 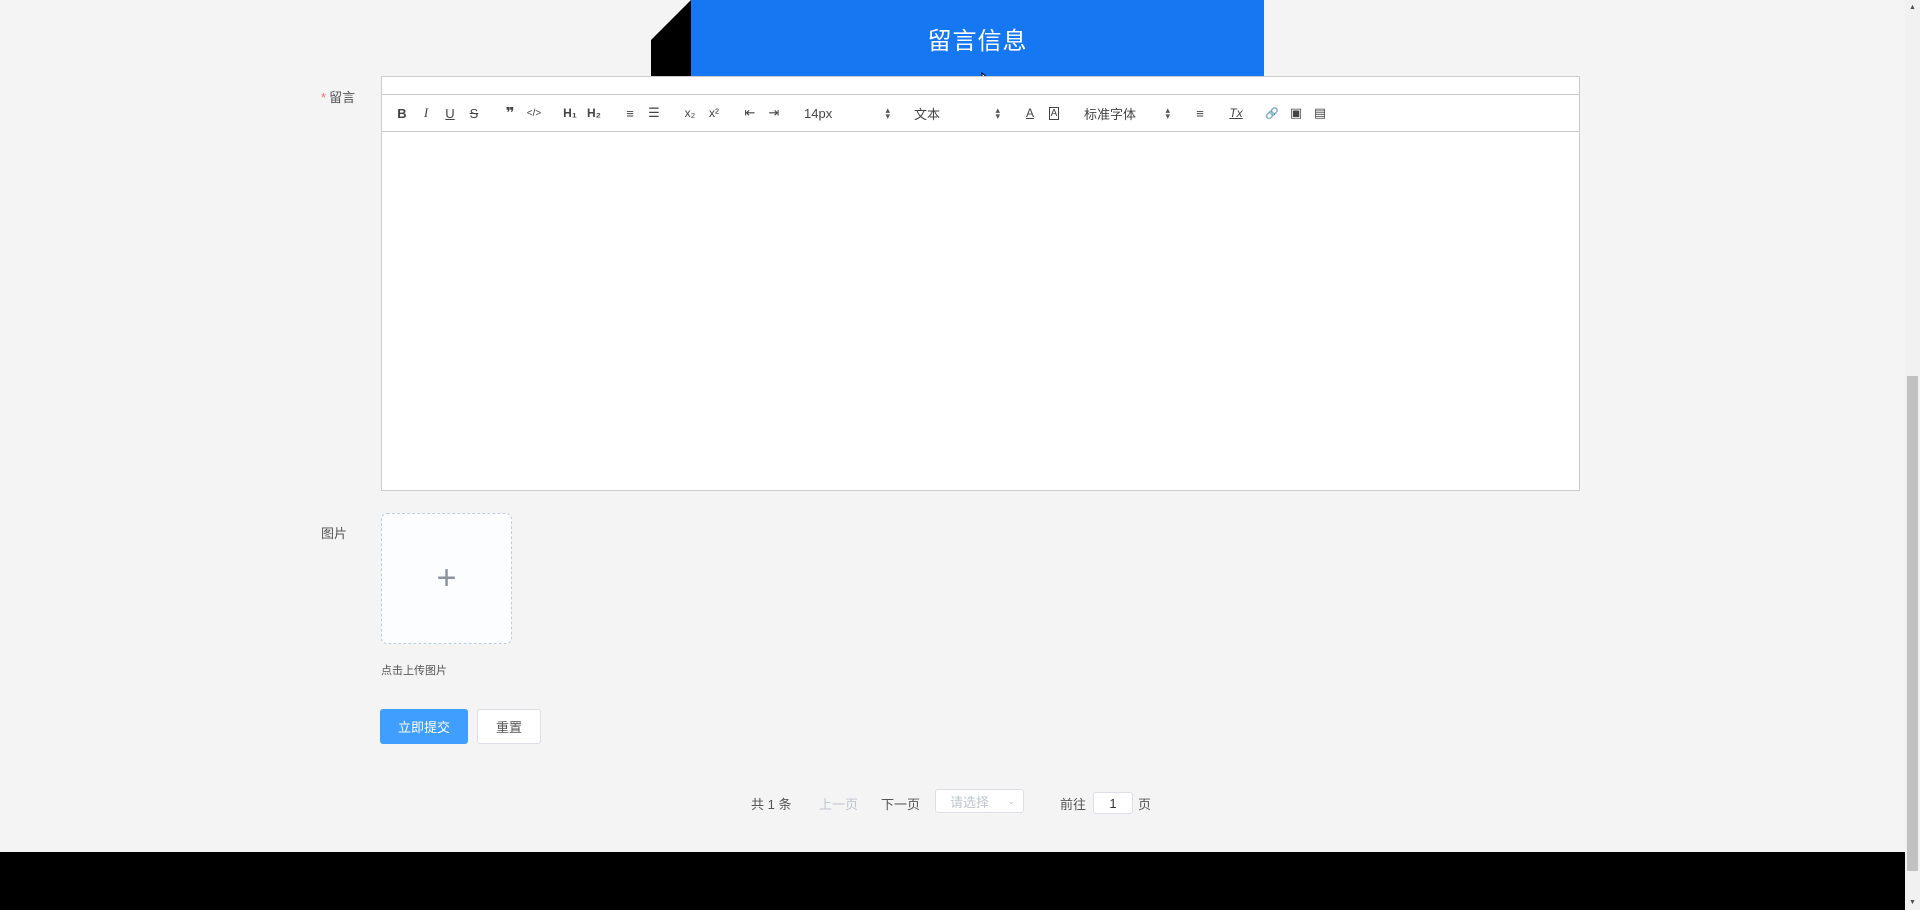 What do you see at coordinates (342, 97) in the screenshot?
I see `message-label-text: 留言` at bounding box center [342, 97].